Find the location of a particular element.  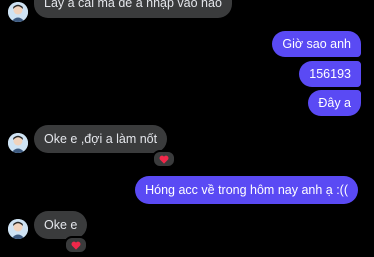

incoming-message-bubble: Lấy a cái mã để a nhập vào nào is located at coordinates (133, 9).